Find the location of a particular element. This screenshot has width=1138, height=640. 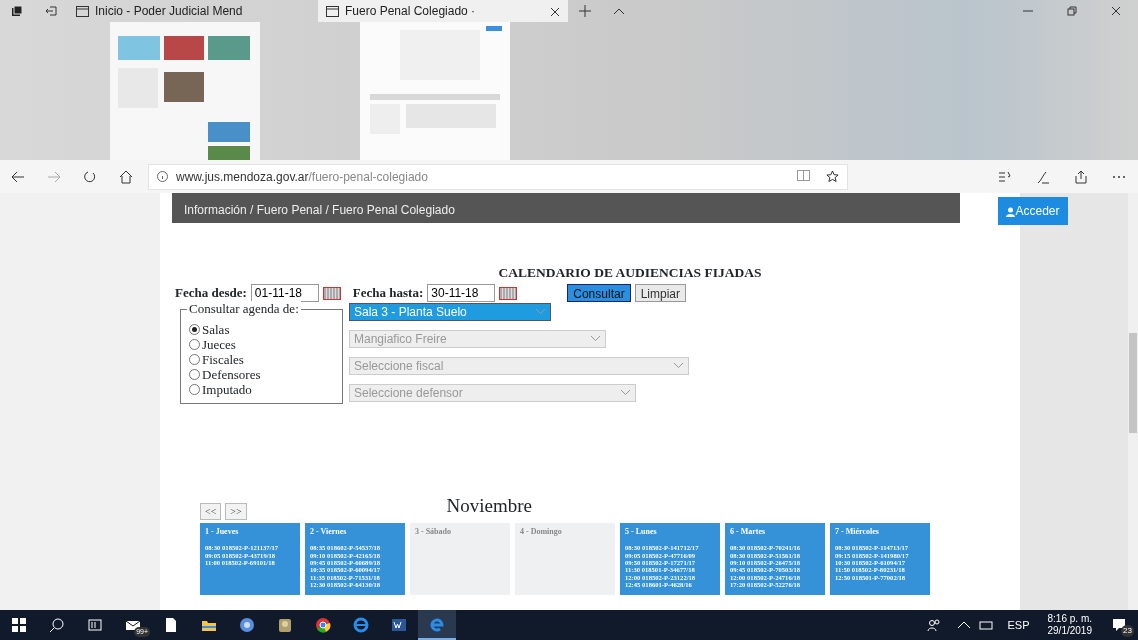

radio-option: Fiscales is located at coordinates (216, 359).